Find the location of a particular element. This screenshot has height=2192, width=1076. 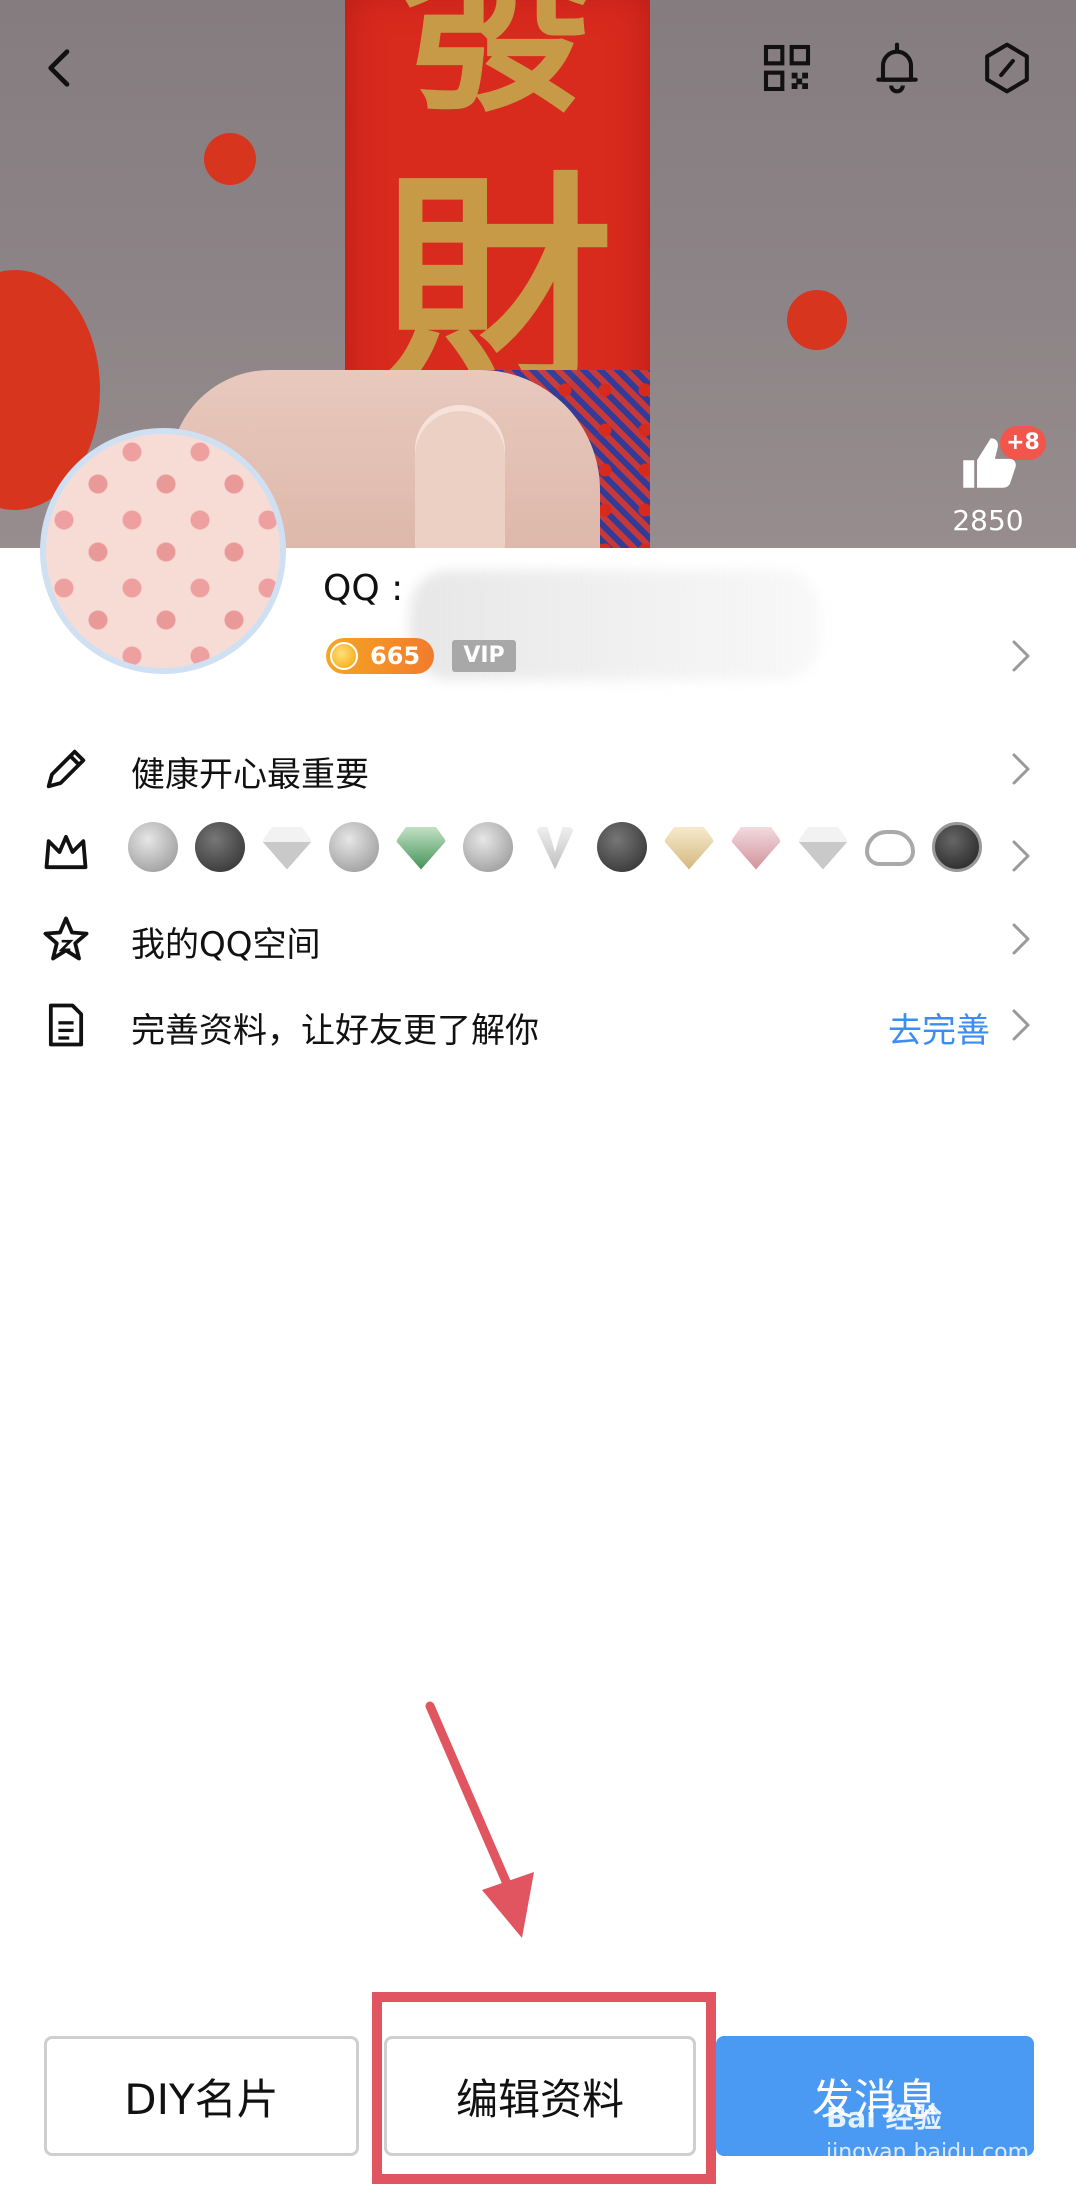

complete-profile-row: 完善资料，让好友更了解你 去完善 is located at coordinates (538, 1023).